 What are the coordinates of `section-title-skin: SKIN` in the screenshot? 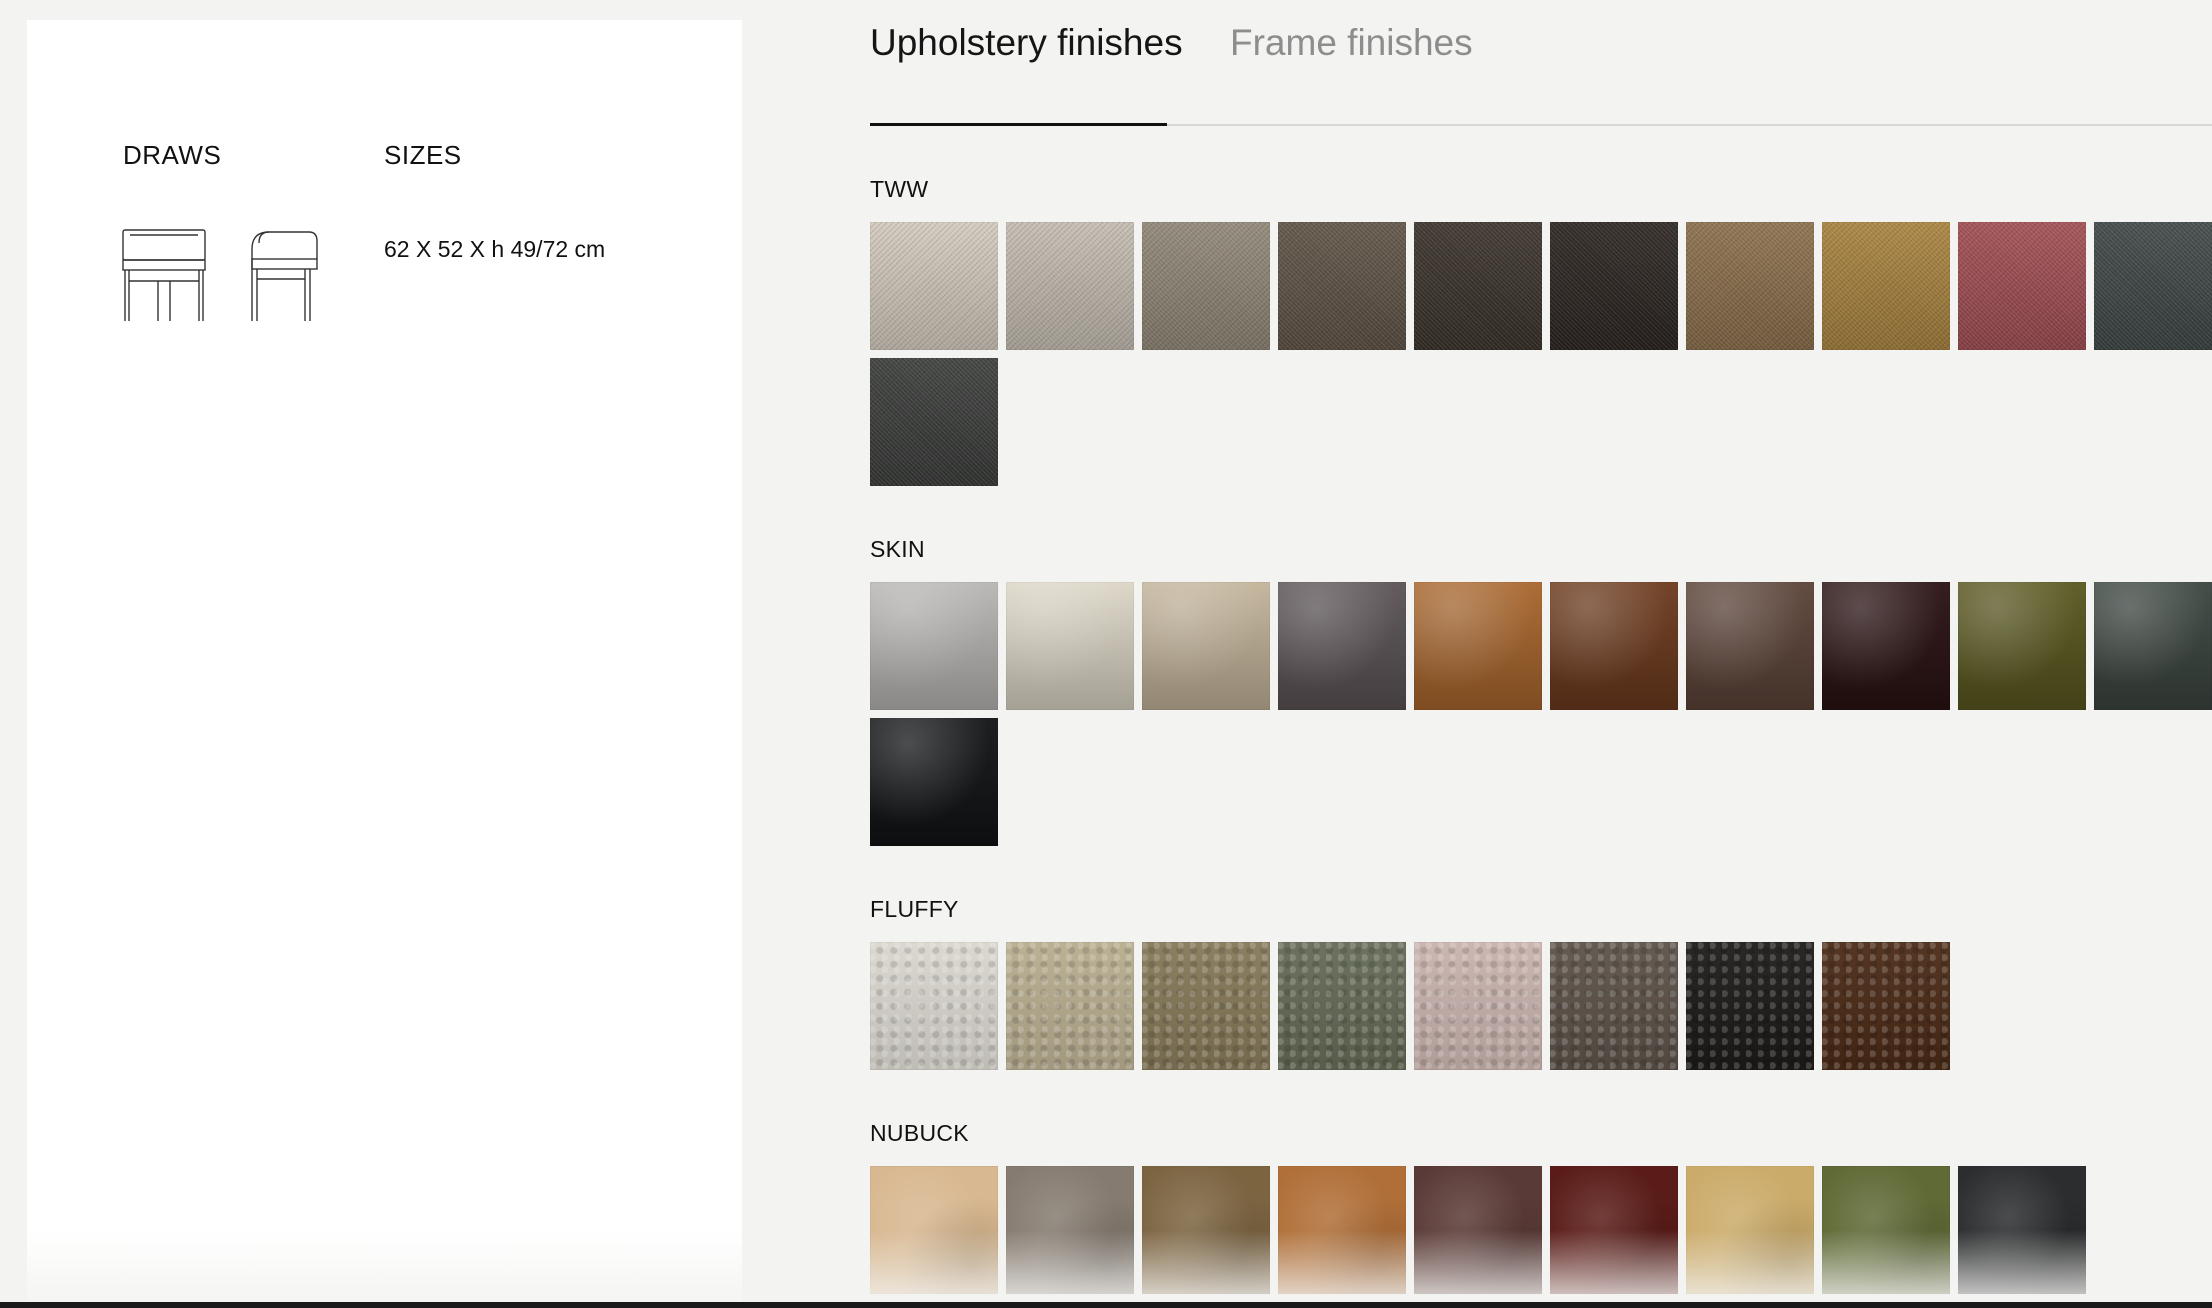 It's located at (897, 549).